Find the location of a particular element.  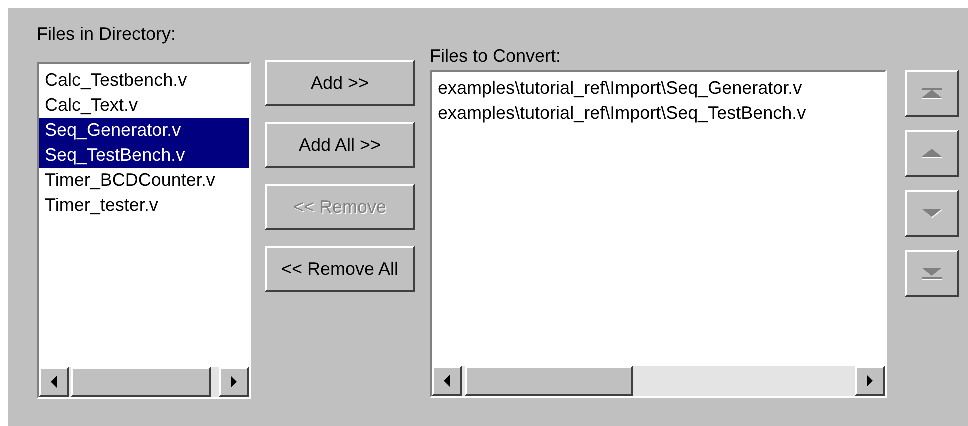

file-list-item: Calc_Text.v is located at coordinates (144, 105).